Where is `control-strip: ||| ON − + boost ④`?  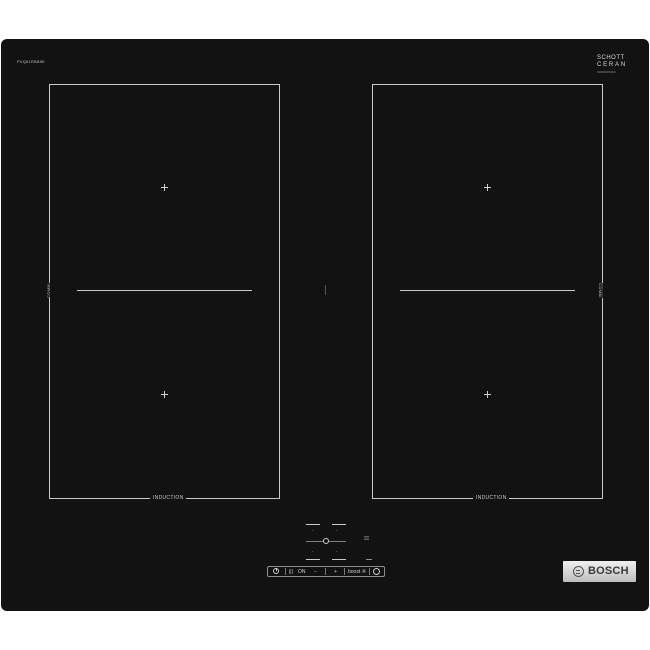
control-strip: ||| ON − + boost ④ is located at coordinates (326, 571).